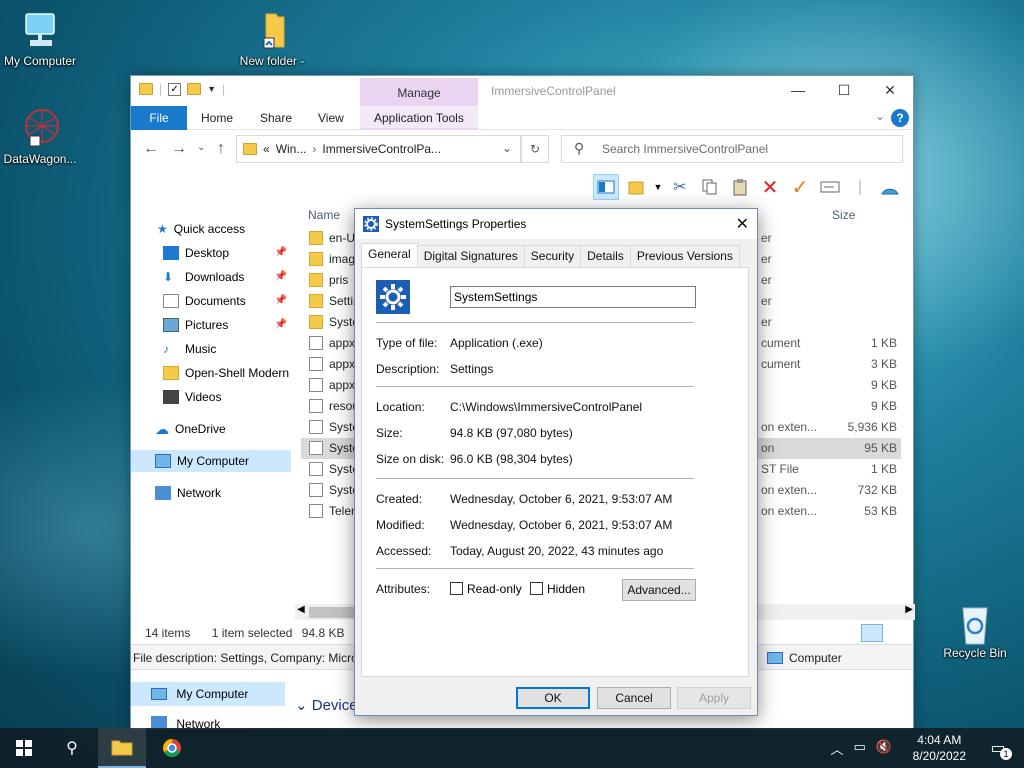  I want to click on tab-home: Home, so click(217, 118).